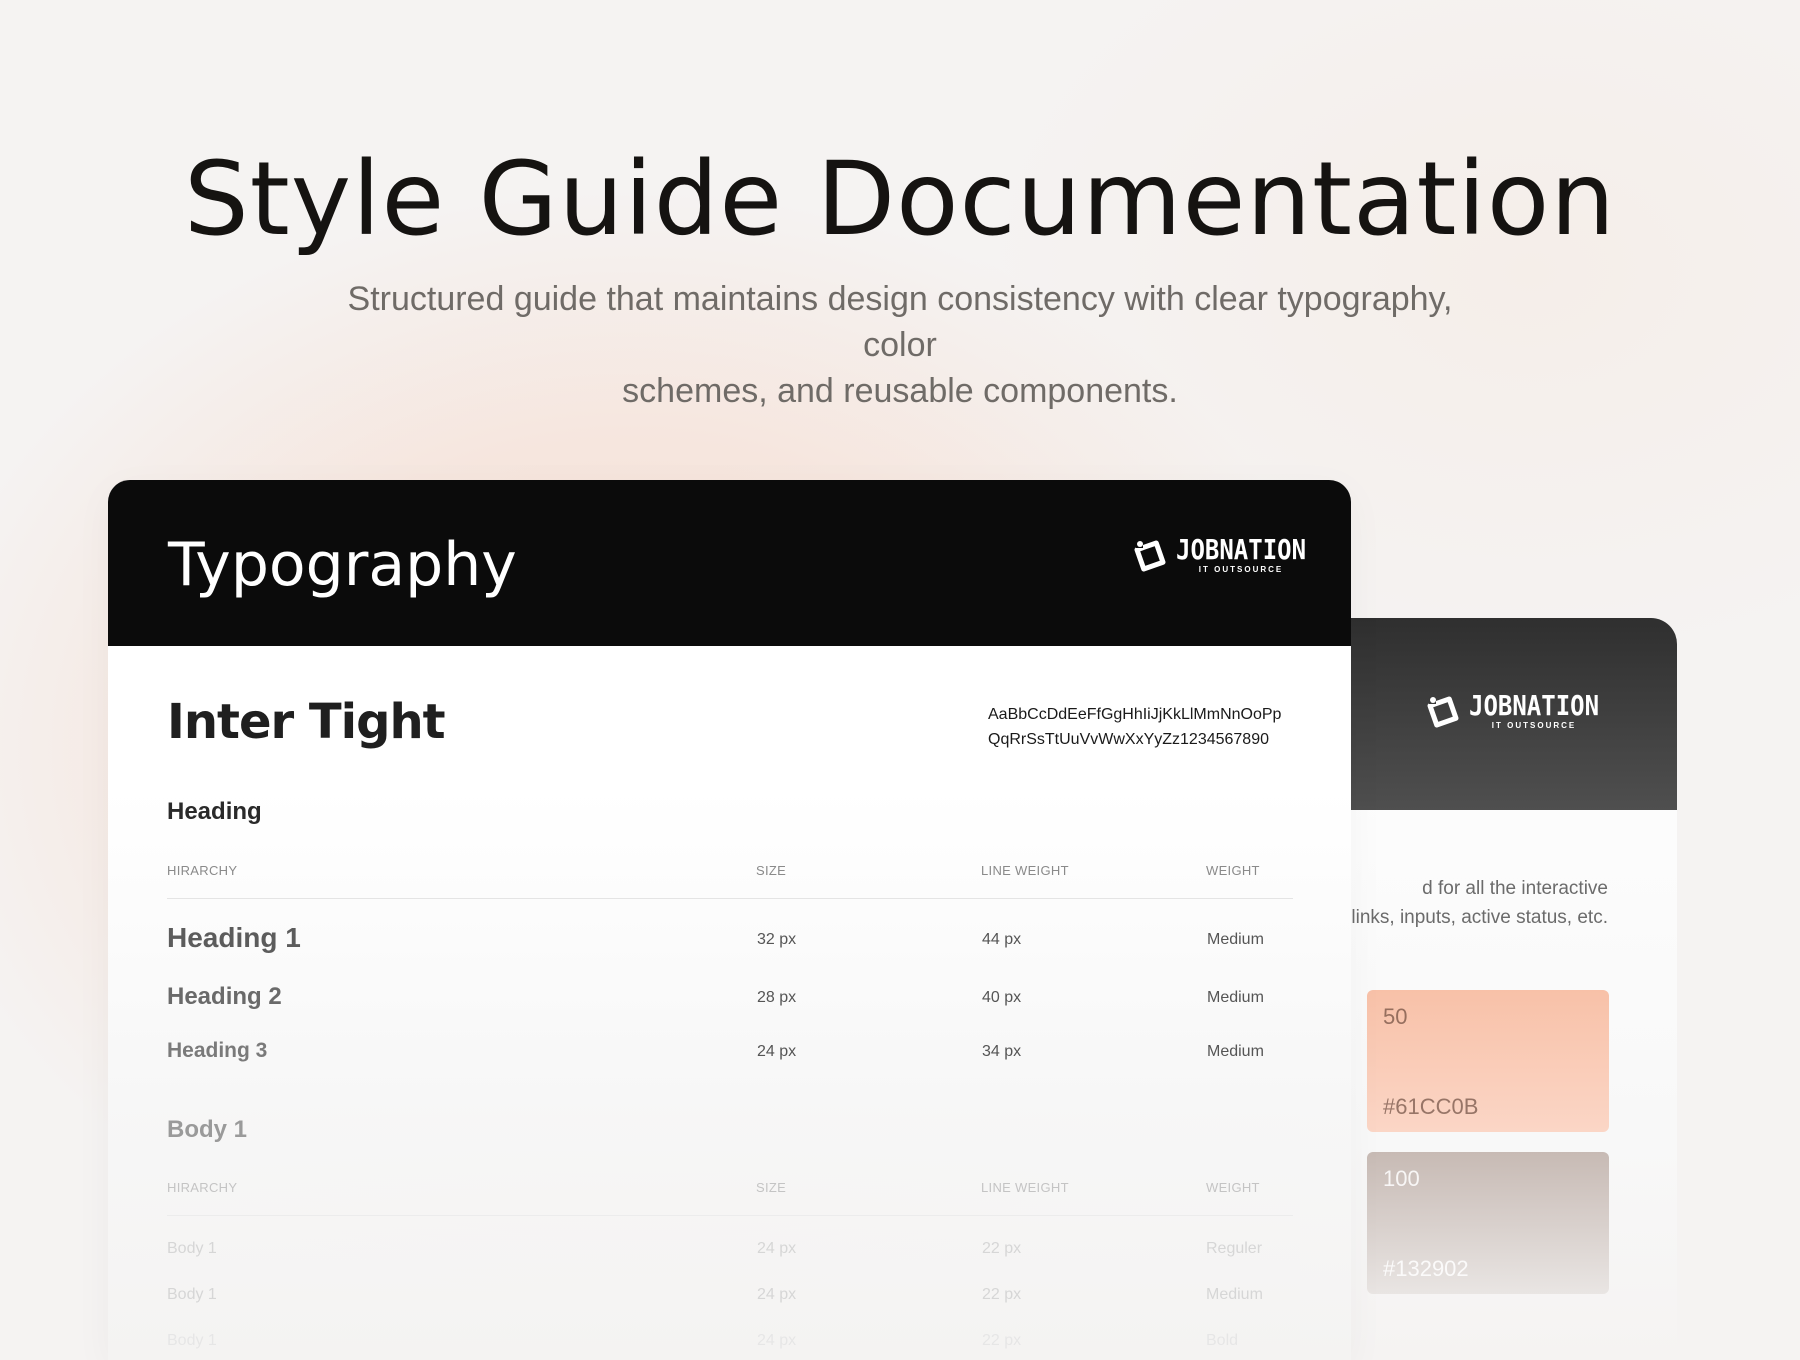 Image resolution: width=1800 pixels, height=1360 pixels. Describe the element at coordinates (1002, 1294) in the screenshot. I see `table-row-body-2-line: 22 px` at that location.